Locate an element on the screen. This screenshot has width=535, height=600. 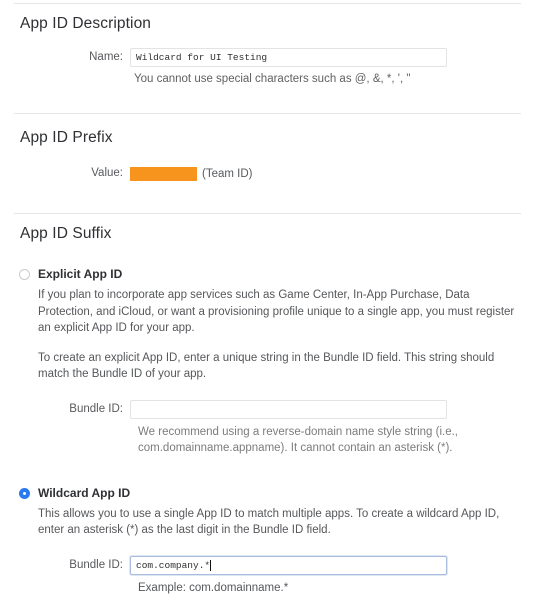
team-id-note: (Team ID) is located at coordinates (227, 173).